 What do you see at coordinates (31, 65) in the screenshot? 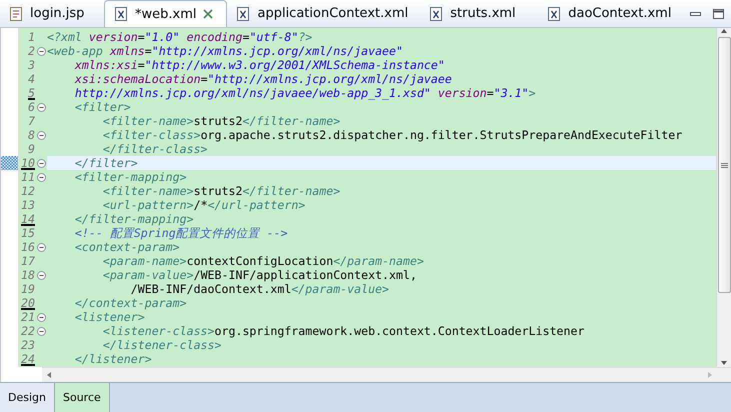
I see `line-number: 3` at bounding box center [31, 65].